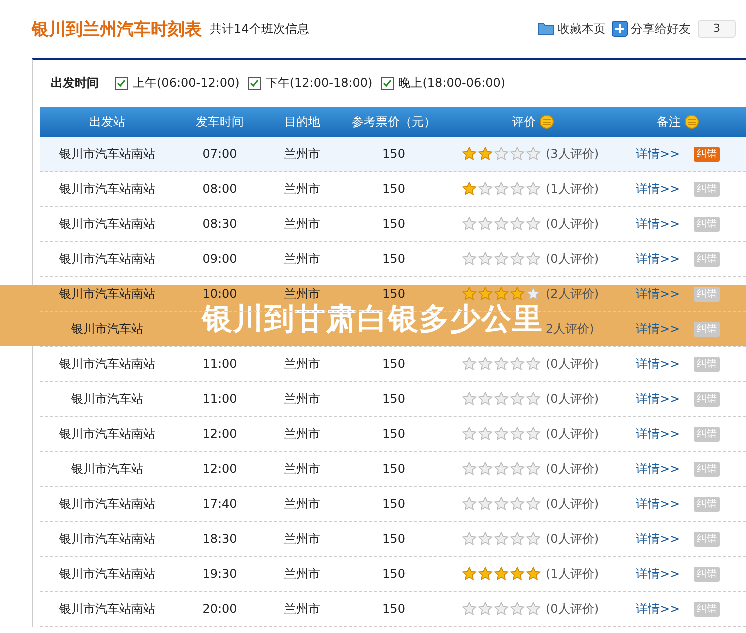 Image resolution: width=746 pixels, height=633 pixels. What do you see at coordinates (573, 154) in the screenshot?
I see `review-count: (3人评价)` at bounding box center [573, 154].